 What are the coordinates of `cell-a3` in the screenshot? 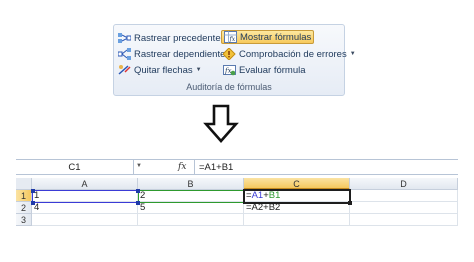 It's located at (85, 220).